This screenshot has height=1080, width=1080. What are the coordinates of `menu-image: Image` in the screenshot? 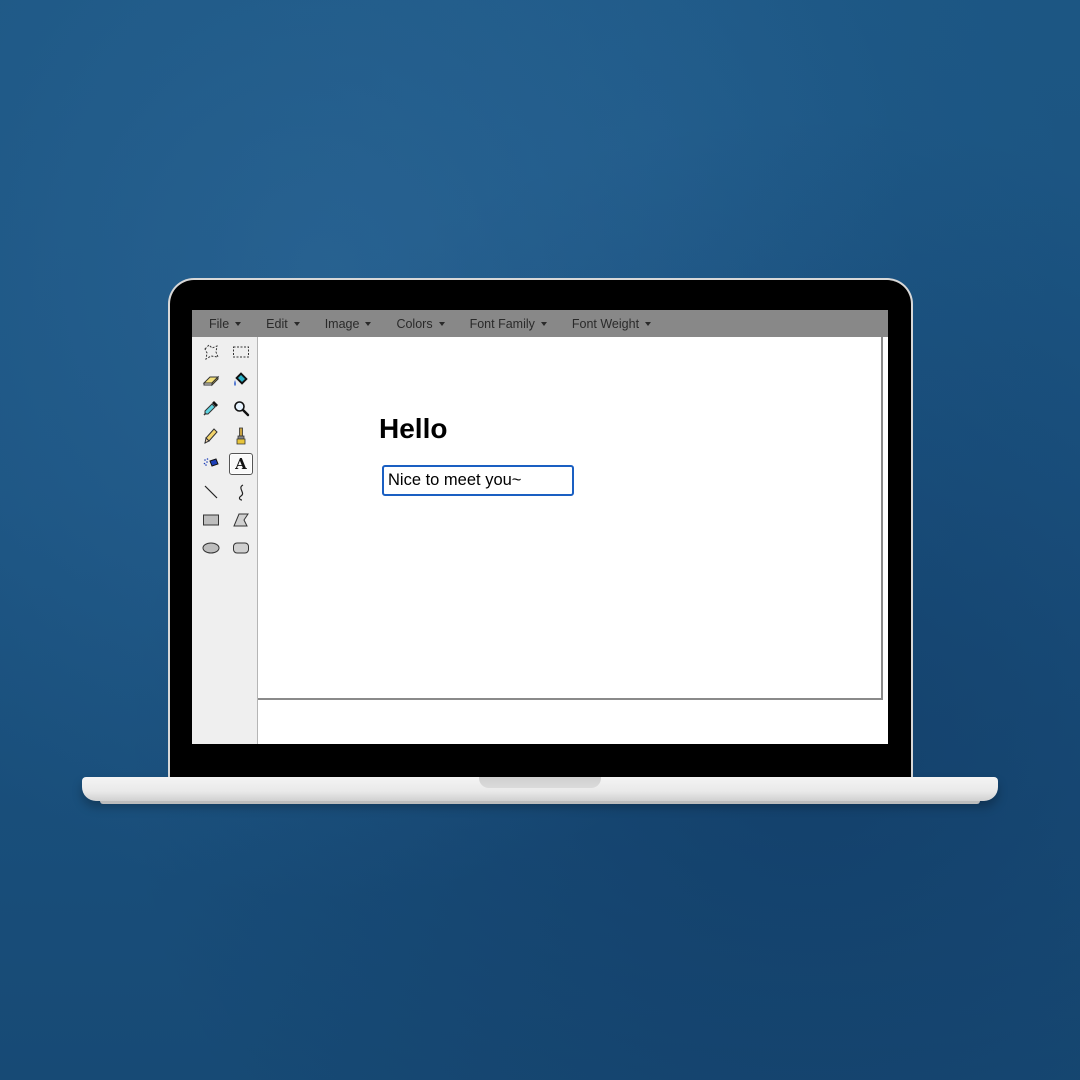 It's located at (348, 323).